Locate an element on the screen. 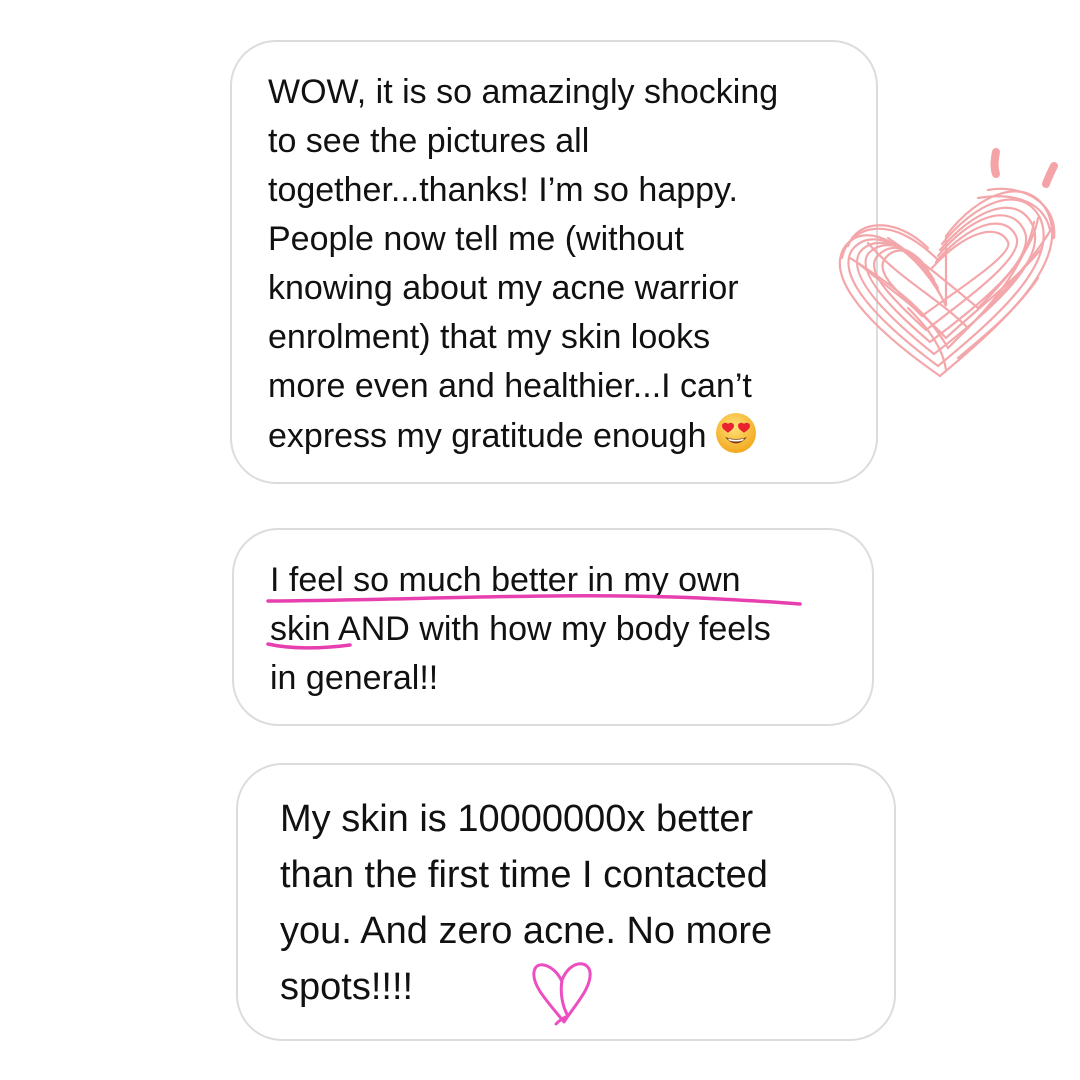  heart-eyes-emoji-icon is located at coordinates (736, 440).